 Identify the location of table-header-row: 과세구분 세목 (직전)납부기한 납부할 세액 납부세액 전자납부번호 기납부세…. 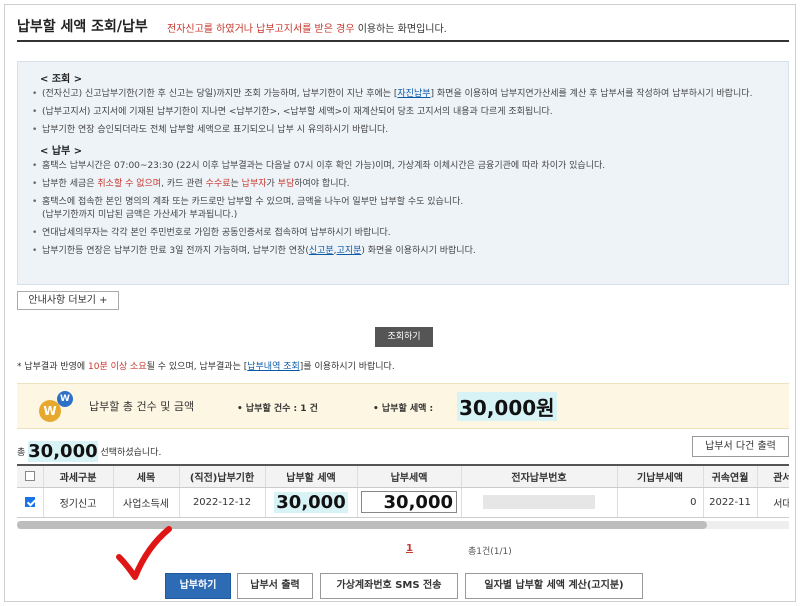
(403, 476).